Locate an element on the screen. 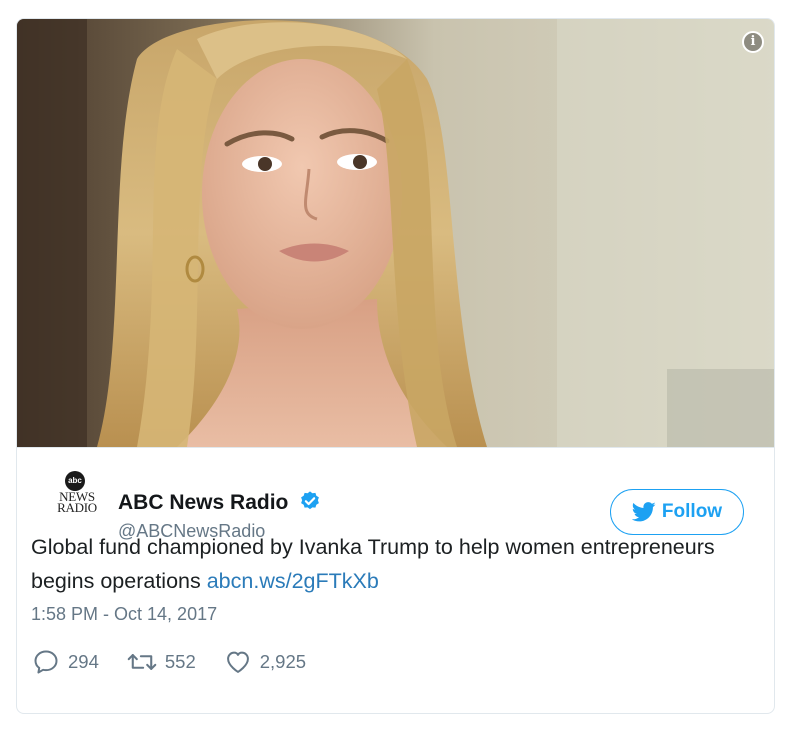 Image resolution: width=798 pixels, height=738 pixels. like-button: 2,925 is located at coordinates (265, 662).